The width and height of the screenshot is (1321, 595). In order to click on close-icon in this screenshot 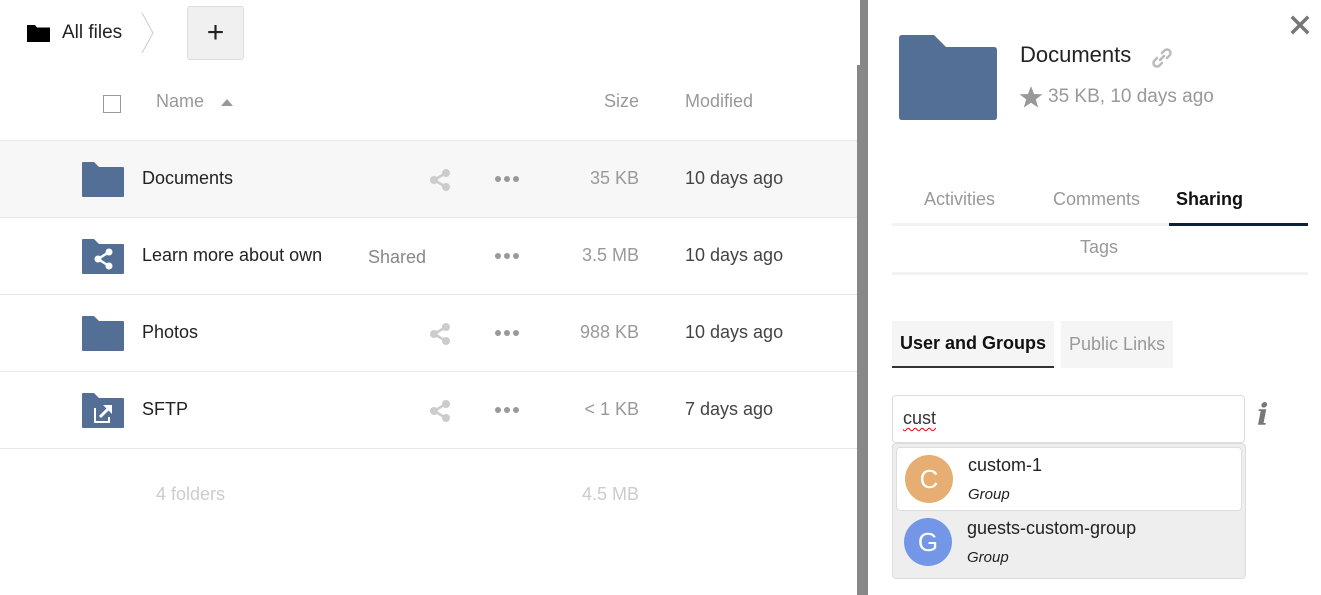, I will do `click(1300, 25)`.